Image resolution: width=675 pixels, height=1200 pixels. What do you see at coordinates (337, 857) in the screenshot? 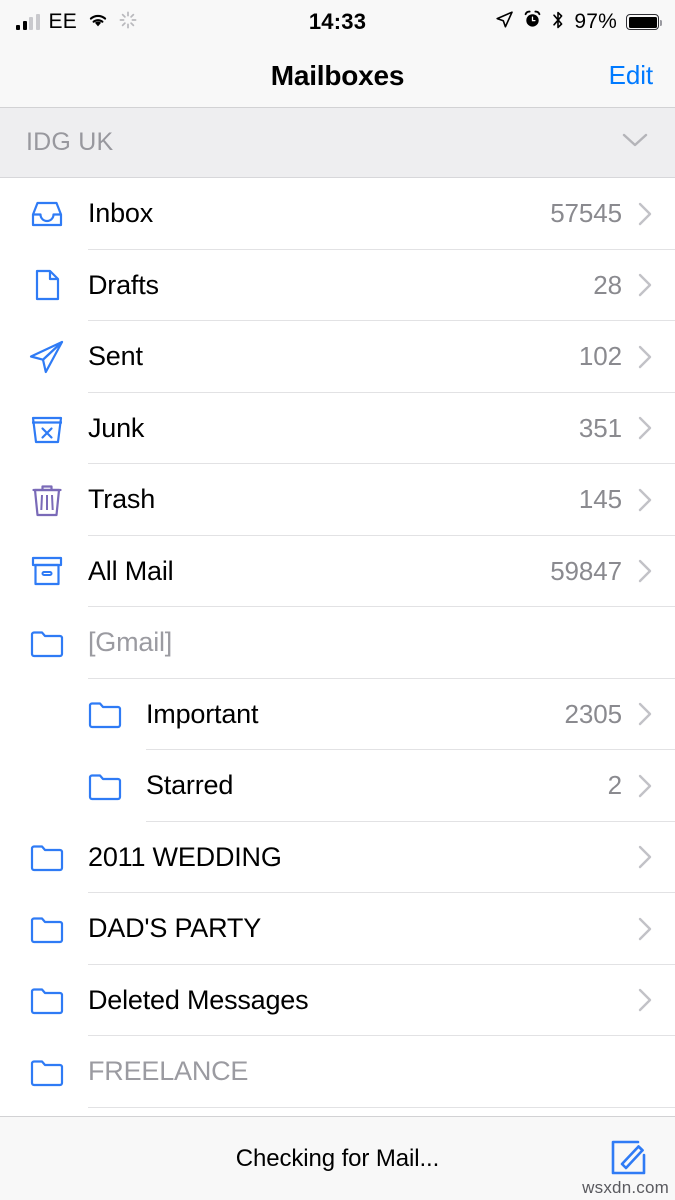
I see `mailbox-row: 2011 WEDDING` at bounding box center [337, 857].